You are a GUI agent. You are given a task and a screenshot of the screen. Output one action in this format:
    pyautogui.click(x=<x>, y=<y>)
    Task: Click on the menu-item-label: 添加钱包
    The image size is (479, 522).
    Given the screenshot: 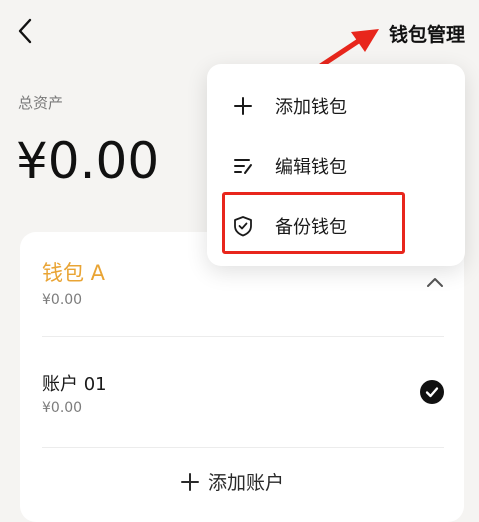 What is the action you would take?
    pyautogui.click(x=311, y=107)
    